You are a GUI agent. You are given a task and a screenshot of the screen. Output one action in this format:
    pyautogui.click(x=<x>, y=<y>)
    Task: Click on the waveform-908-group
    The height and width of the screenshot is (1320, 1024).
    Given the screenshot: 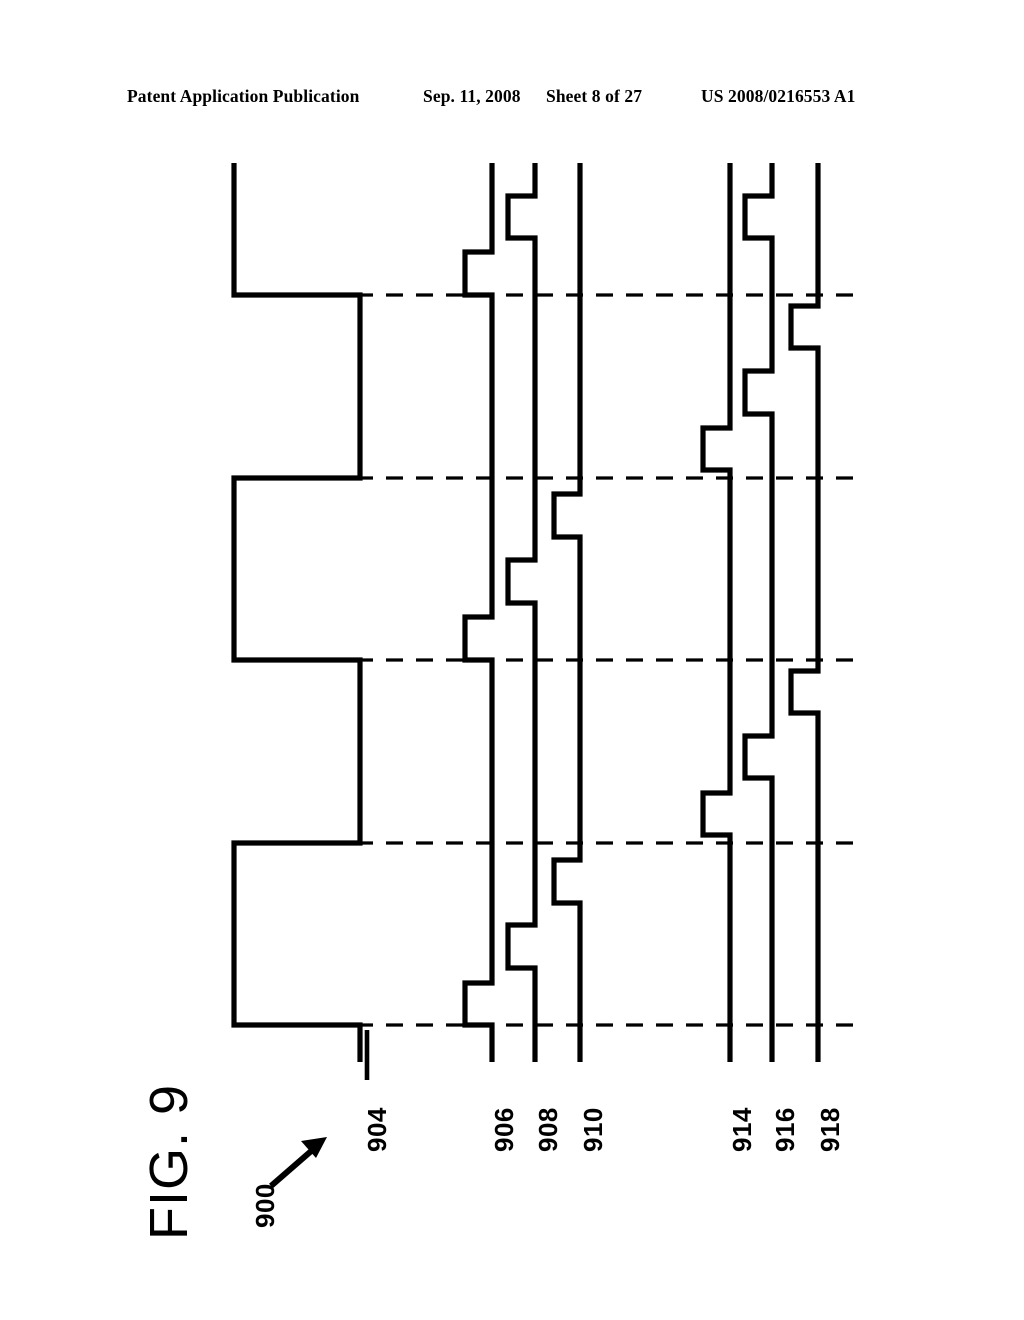 What is the action you would take?
    pyautogui.click(x=521, y=612)
    